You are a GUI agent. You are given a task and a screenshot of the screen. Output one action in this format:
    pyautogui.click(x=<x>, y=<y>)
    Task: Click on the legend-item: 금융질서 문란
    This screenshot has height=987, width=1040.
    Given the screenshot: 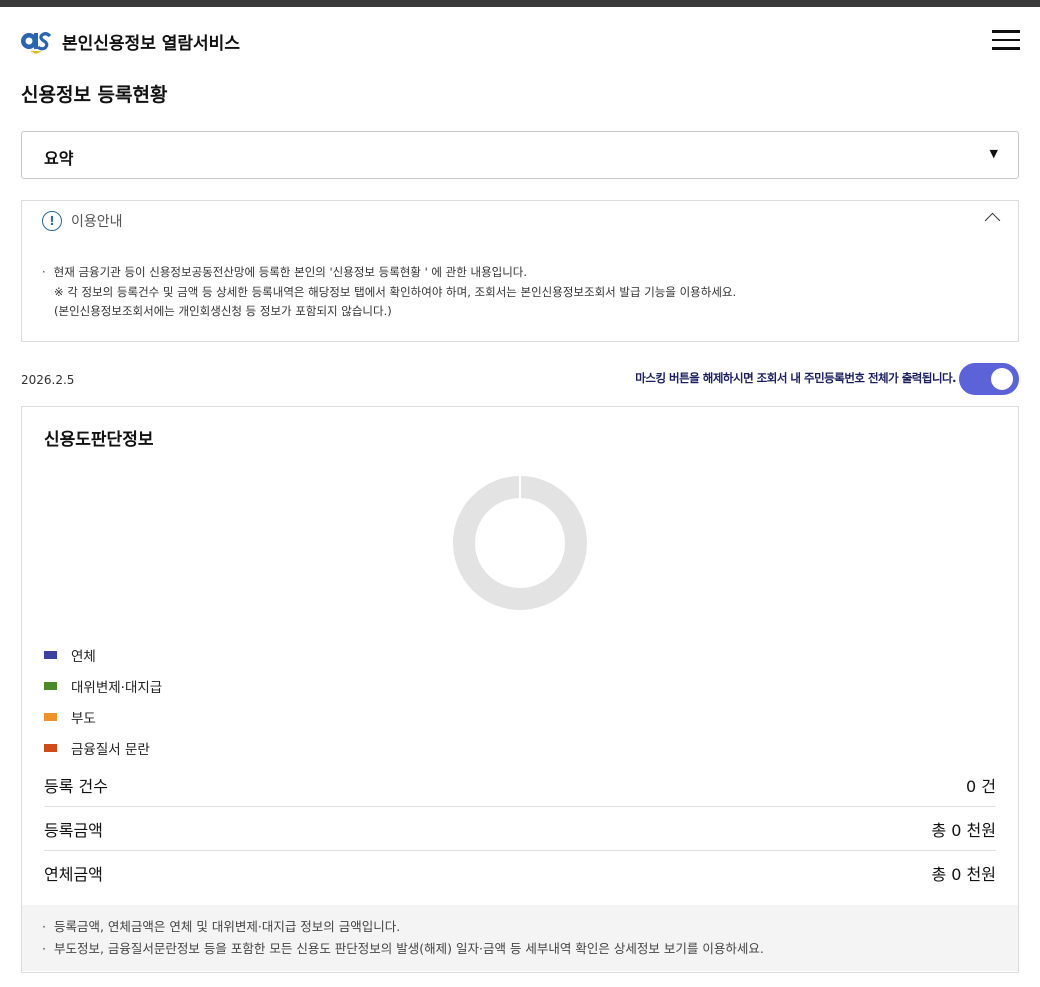 What is the action you would take?
    pyautogui.click(x=103, y=747)
    